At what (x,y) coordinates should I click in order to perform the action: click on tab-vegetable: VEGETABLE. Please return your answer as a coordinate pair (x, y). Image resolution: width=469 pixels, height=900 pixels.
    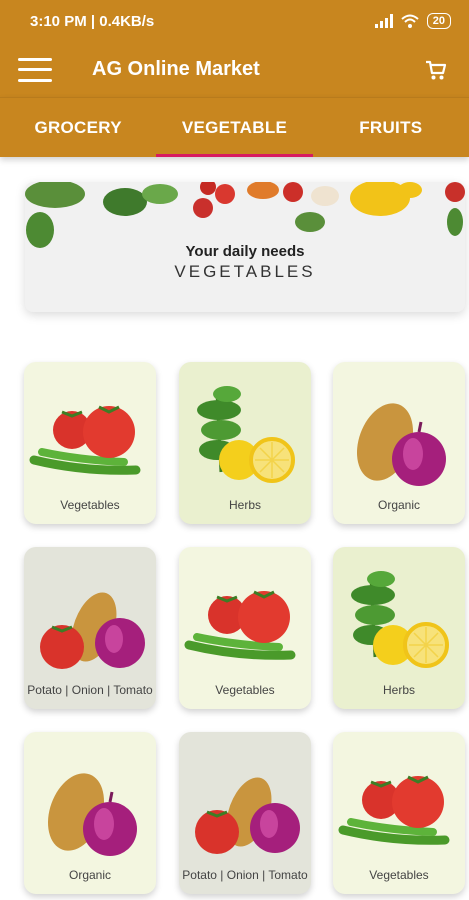
    Looking at the image, I should click on (234, 127).